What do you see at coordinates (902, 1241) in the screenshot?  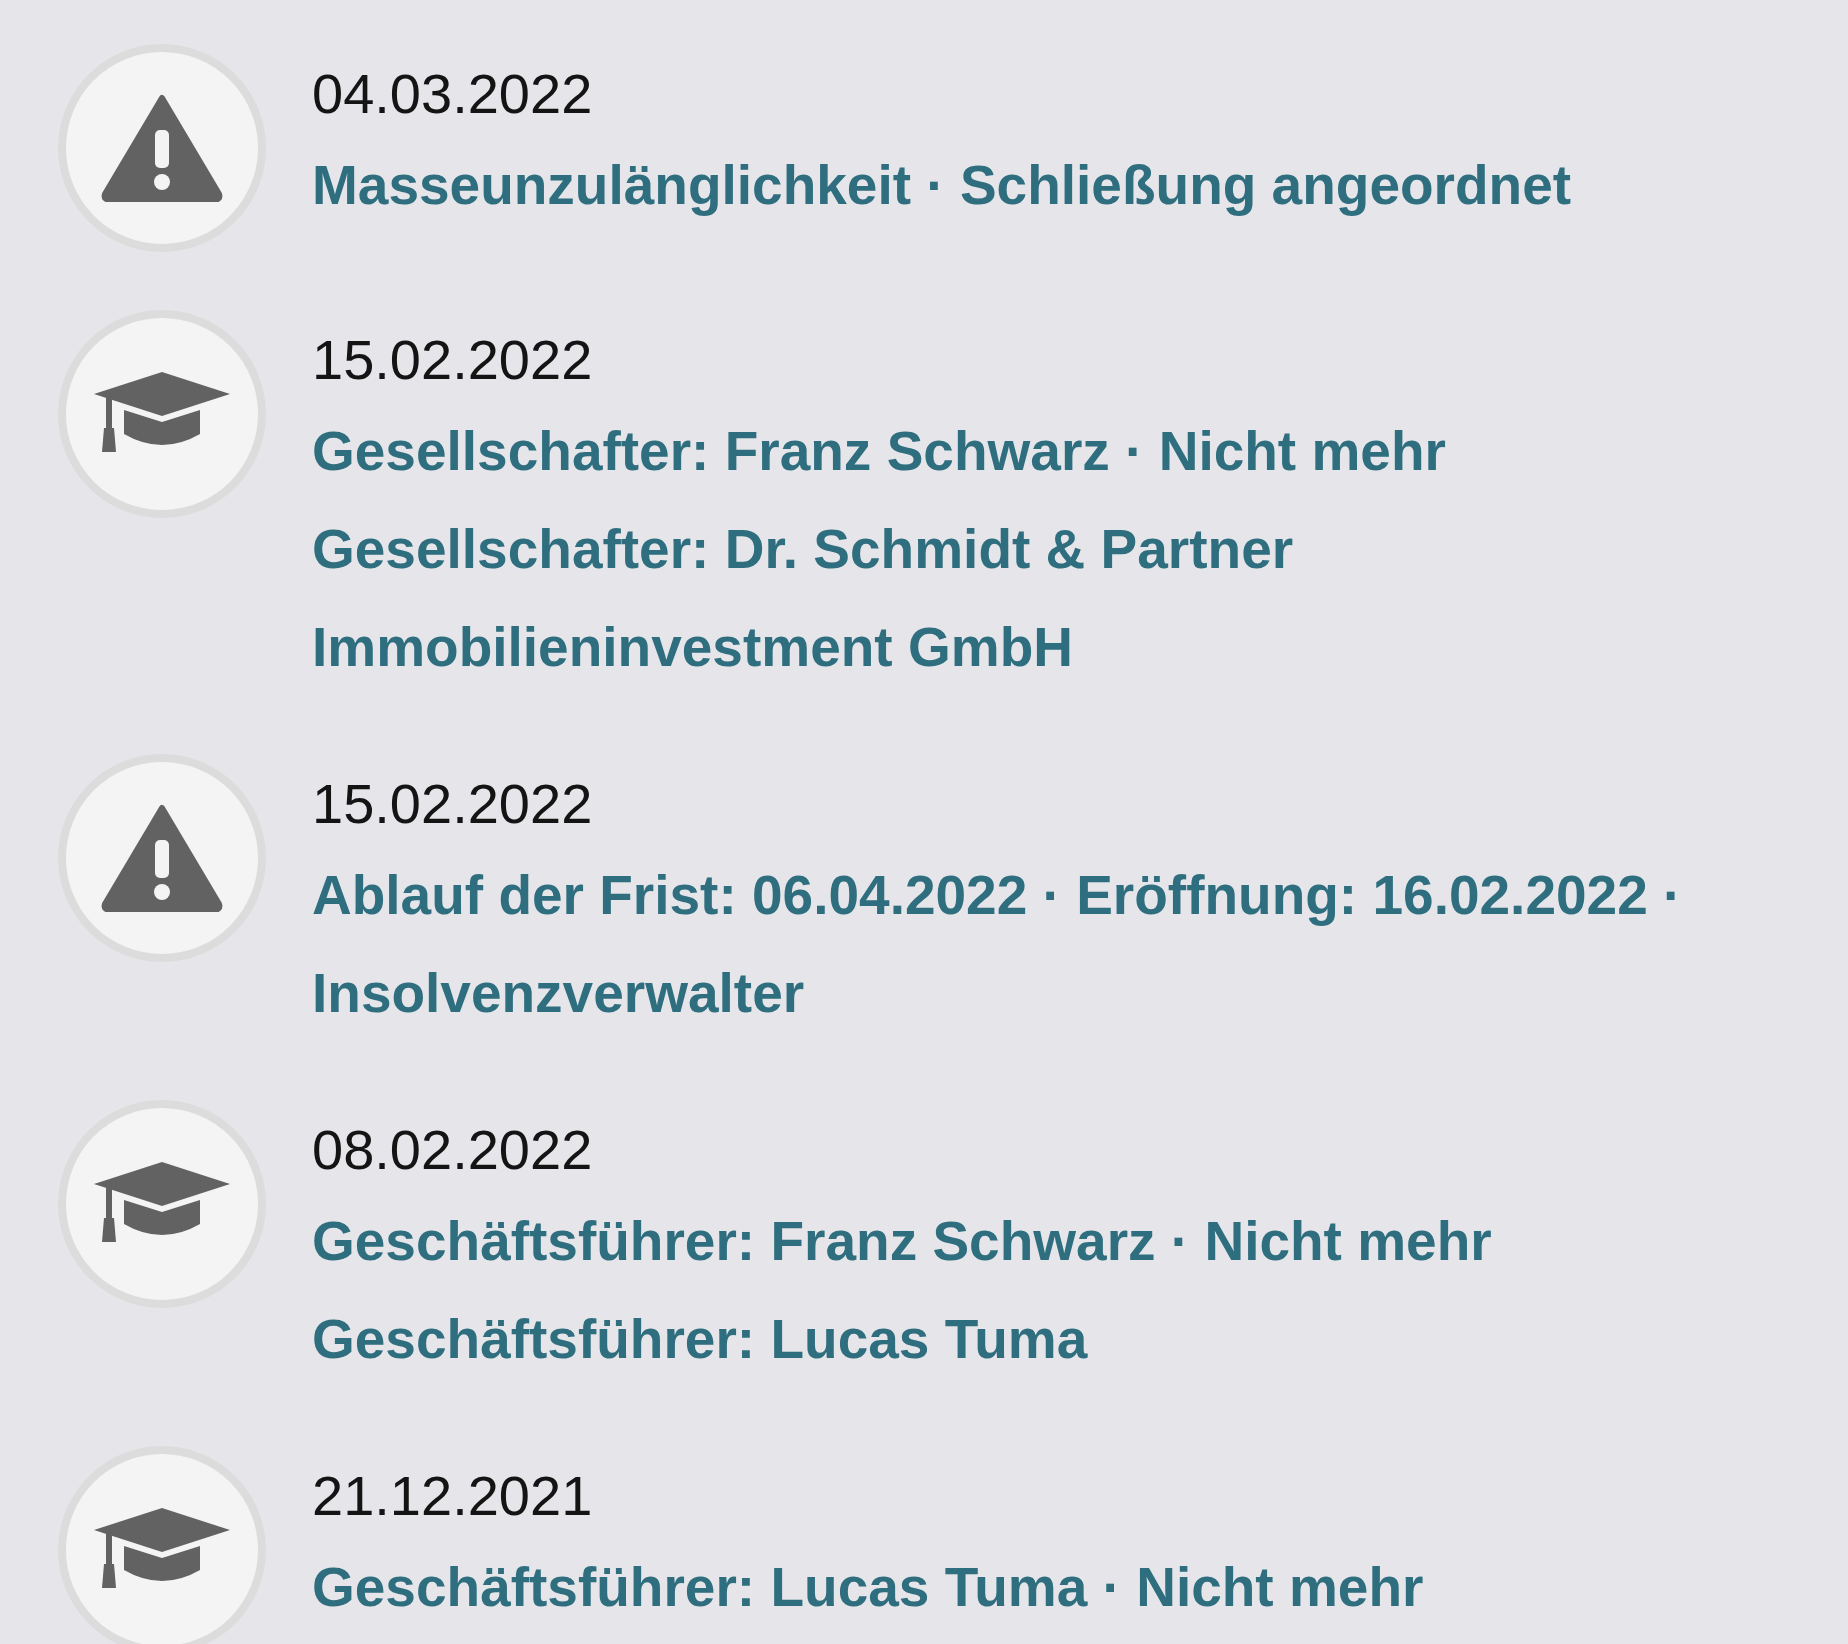 I see `entry-title: Geschäftsführer: Franz Schwarz · Nicht mehr` at bounding box center [902, 1241].